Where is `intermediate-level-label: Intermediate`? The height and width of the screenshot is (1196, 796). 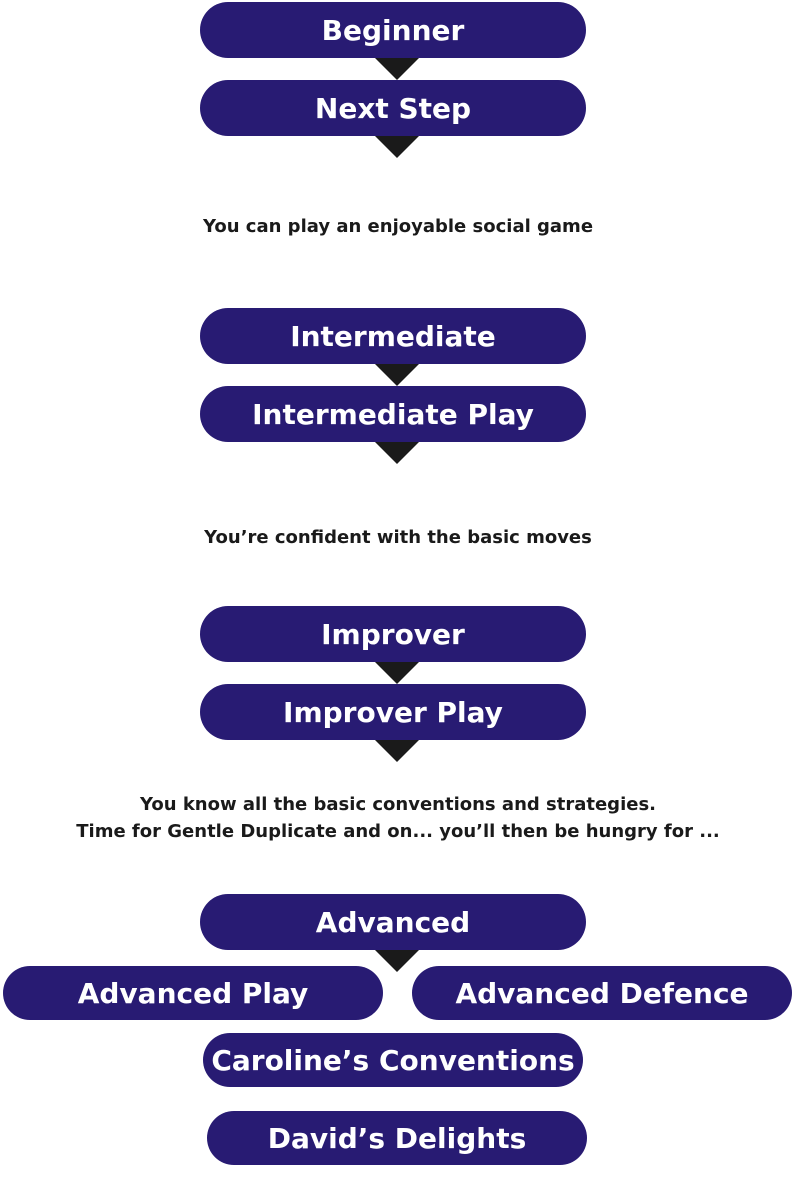
intermediate-level-label: Intermediate is located at coordinates (393, 336).